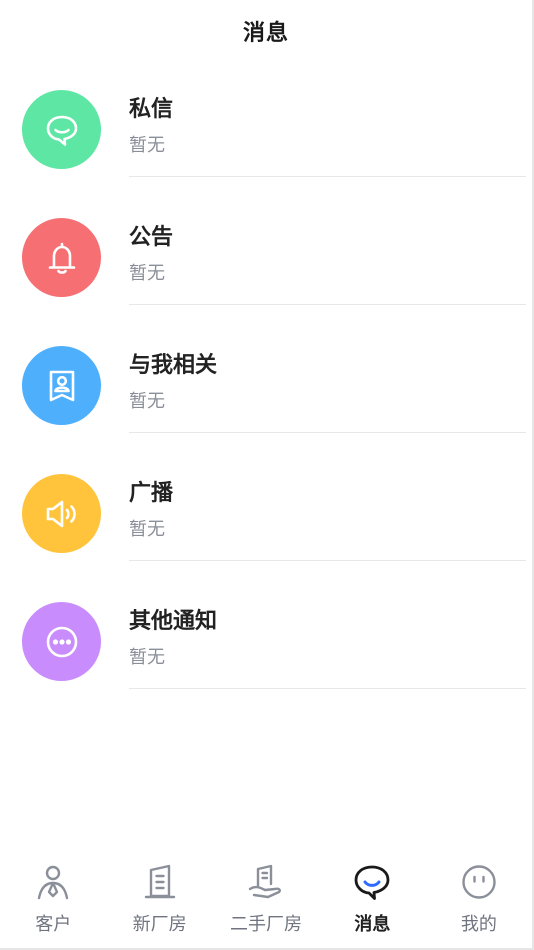 The height and width of the screenshot is (950, 534). I want to click on more-dots-icon, so click(61, 641).